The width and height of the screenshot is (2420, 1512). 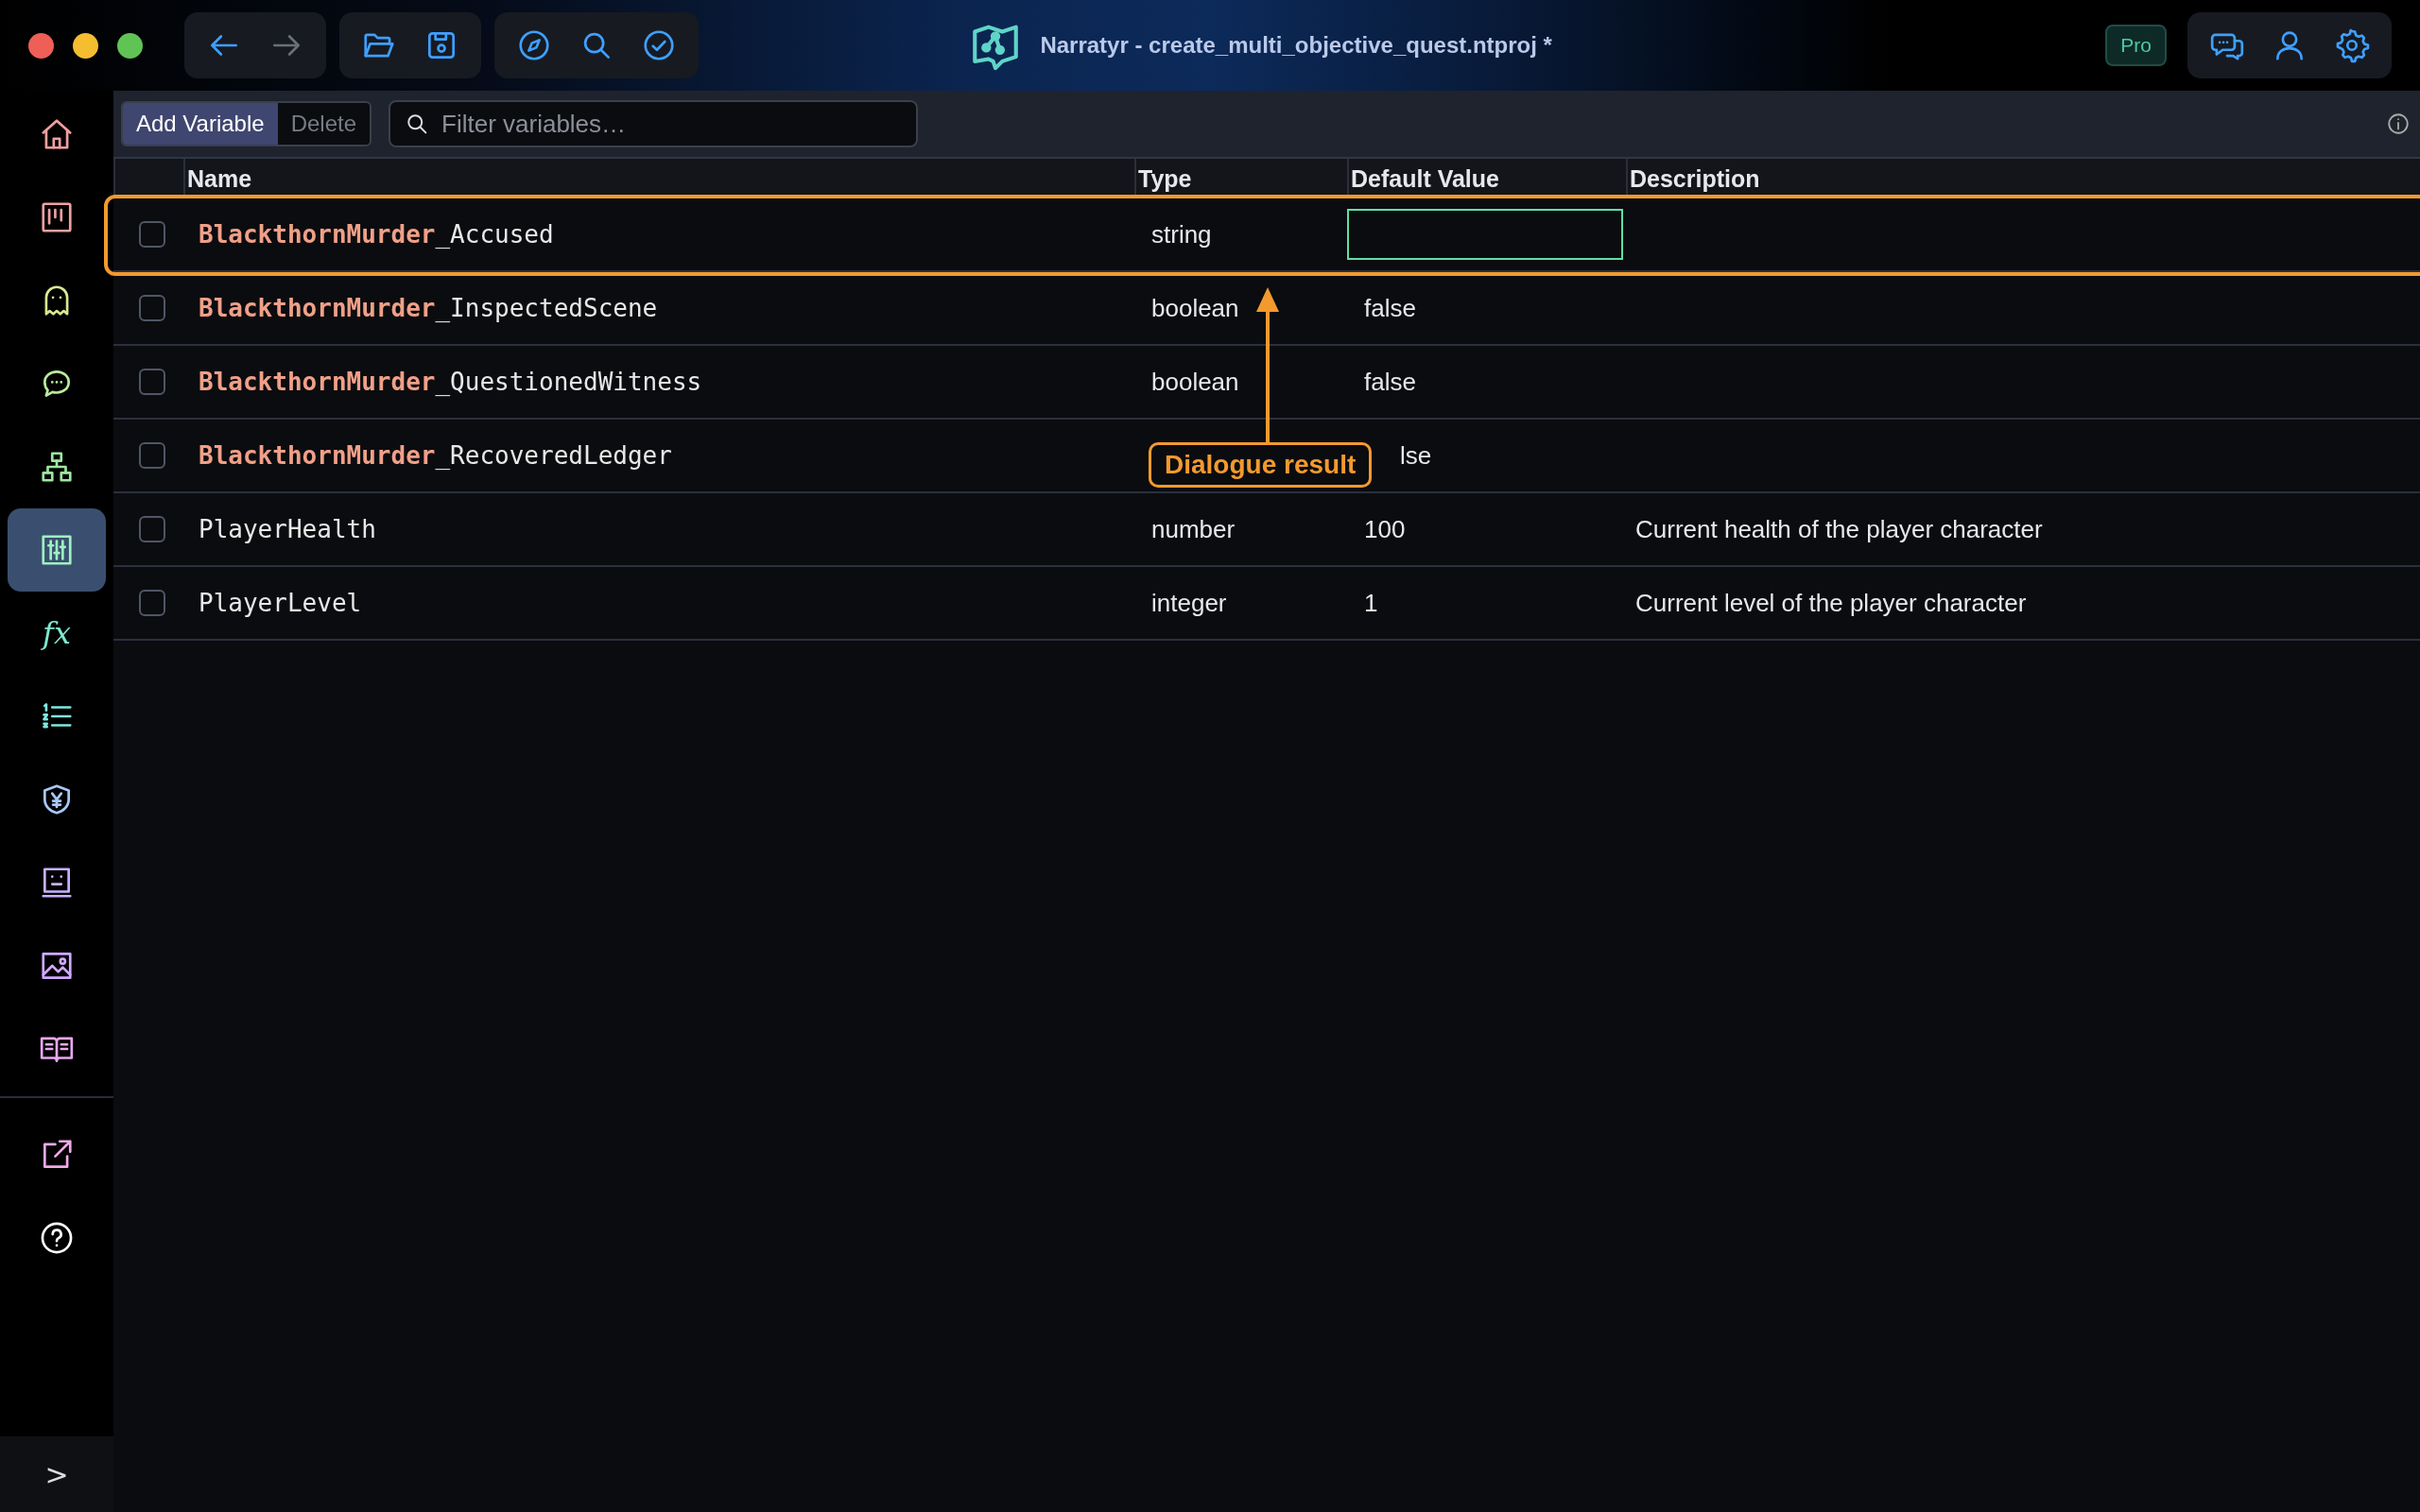 What do you see at coordinates (1240, 178) in the screenshot?
I see `column-header: Type` at bounding box center [1240, 178].